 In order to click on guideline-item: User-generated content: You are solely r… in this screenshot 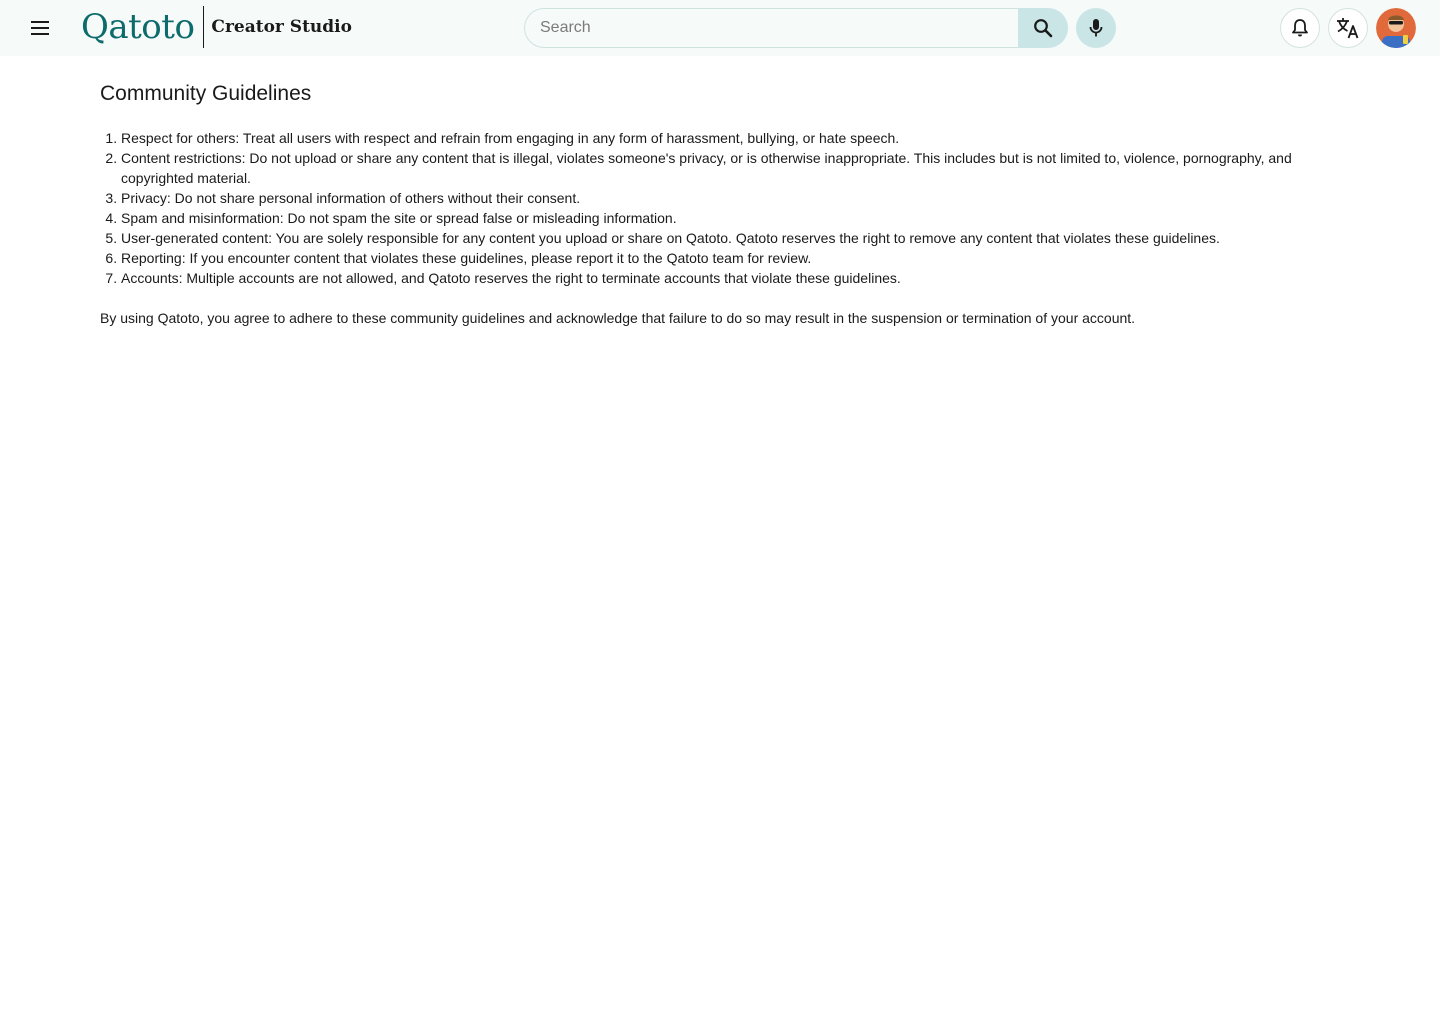, I will do `click(735, 238)`.